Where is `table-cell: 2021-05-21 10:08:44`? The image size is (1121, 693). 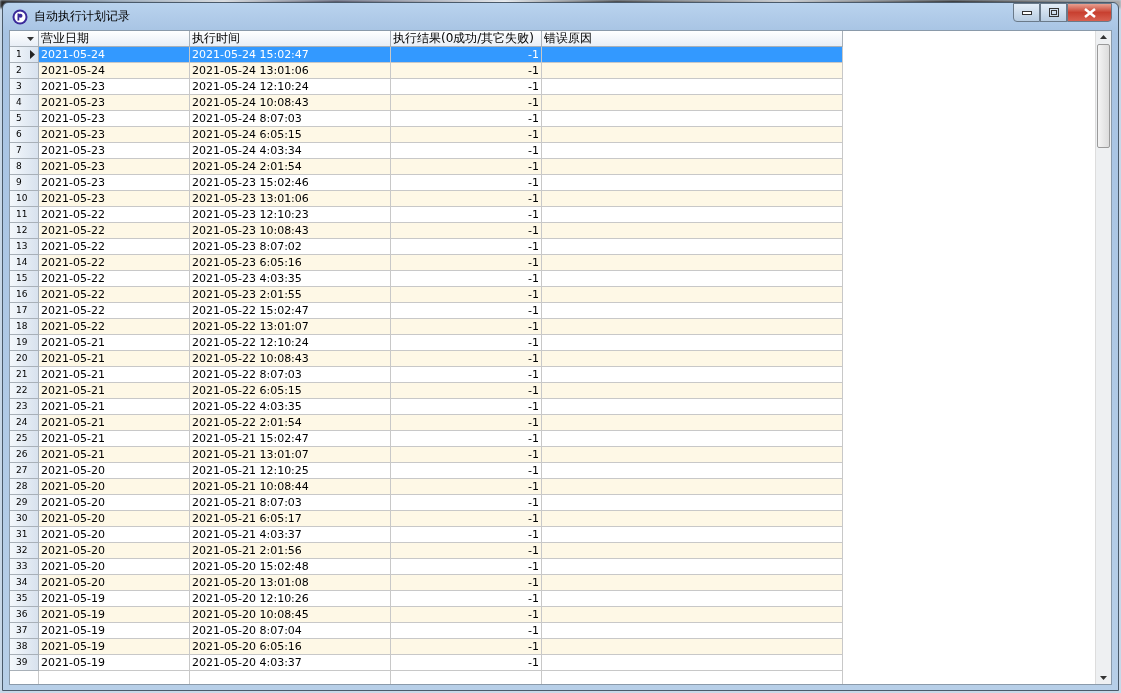
table-cell: 2021-05-21 10:08:44 is located at coordinates (290, 487).